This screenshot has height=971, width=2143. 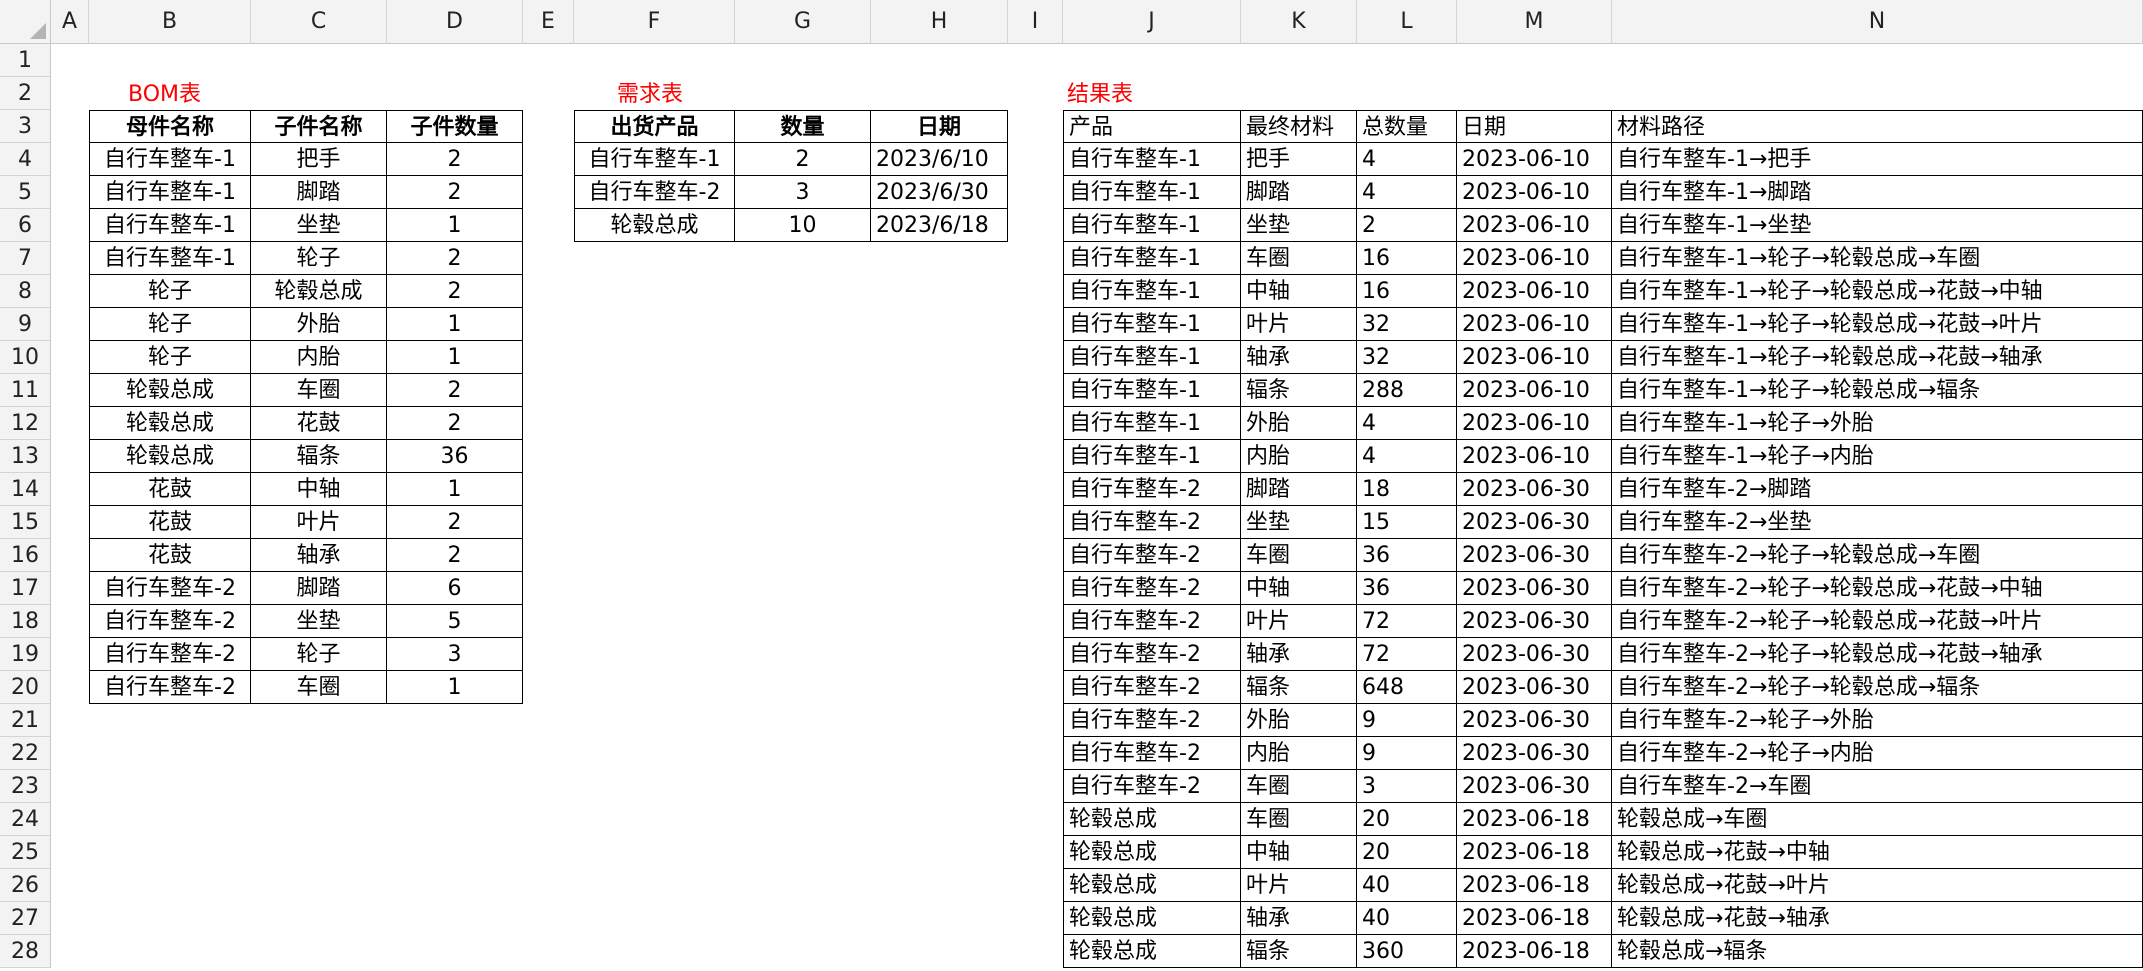 What do you see at coordinates (25, 753) in the screenshot?
I see `row-header-22: 22` at bounding box center [25, 753].